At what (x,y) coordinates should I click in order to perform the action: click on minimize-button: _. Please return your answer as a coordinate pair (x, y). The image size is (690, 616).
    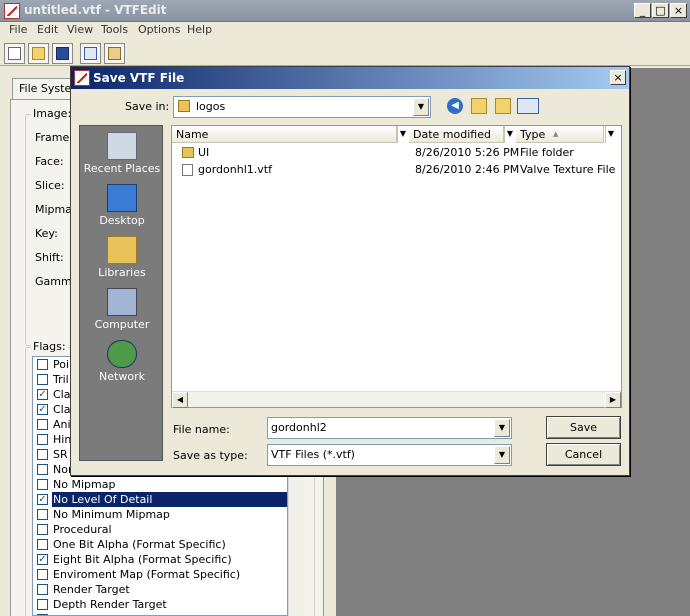
    Looking at the image, I should click on (642, 10).